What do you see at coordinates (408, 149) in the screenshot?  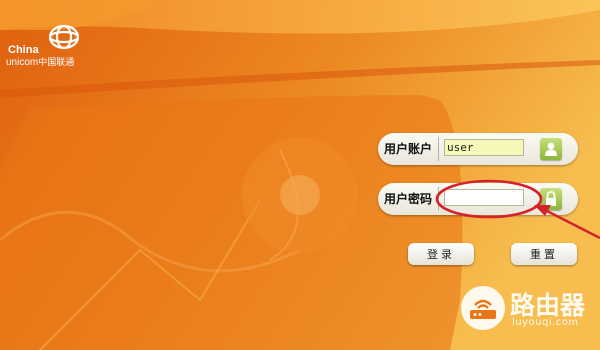 I see `username-label: 用户账户` at bounding box center [408, 149].